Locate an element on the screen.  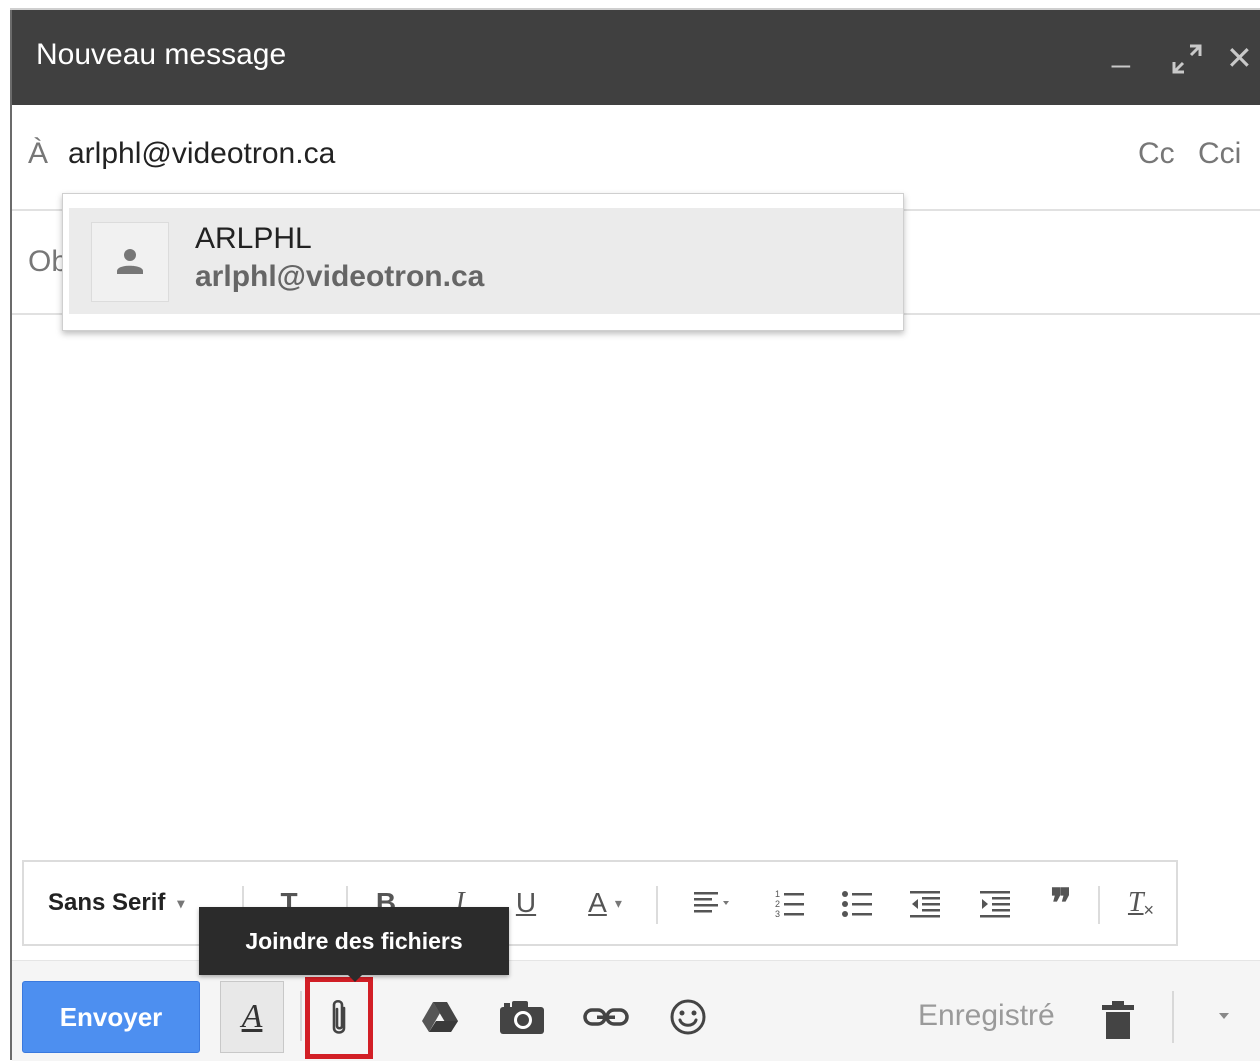
font-family-value: Sans Serif is located at coordinates (107, 902).